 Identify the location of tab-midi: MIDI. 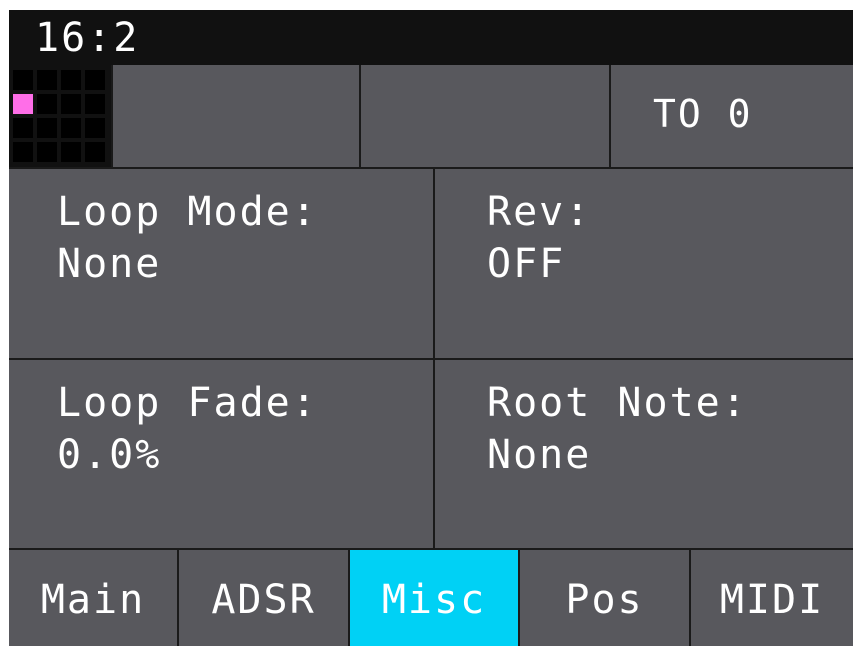
(772, 598).